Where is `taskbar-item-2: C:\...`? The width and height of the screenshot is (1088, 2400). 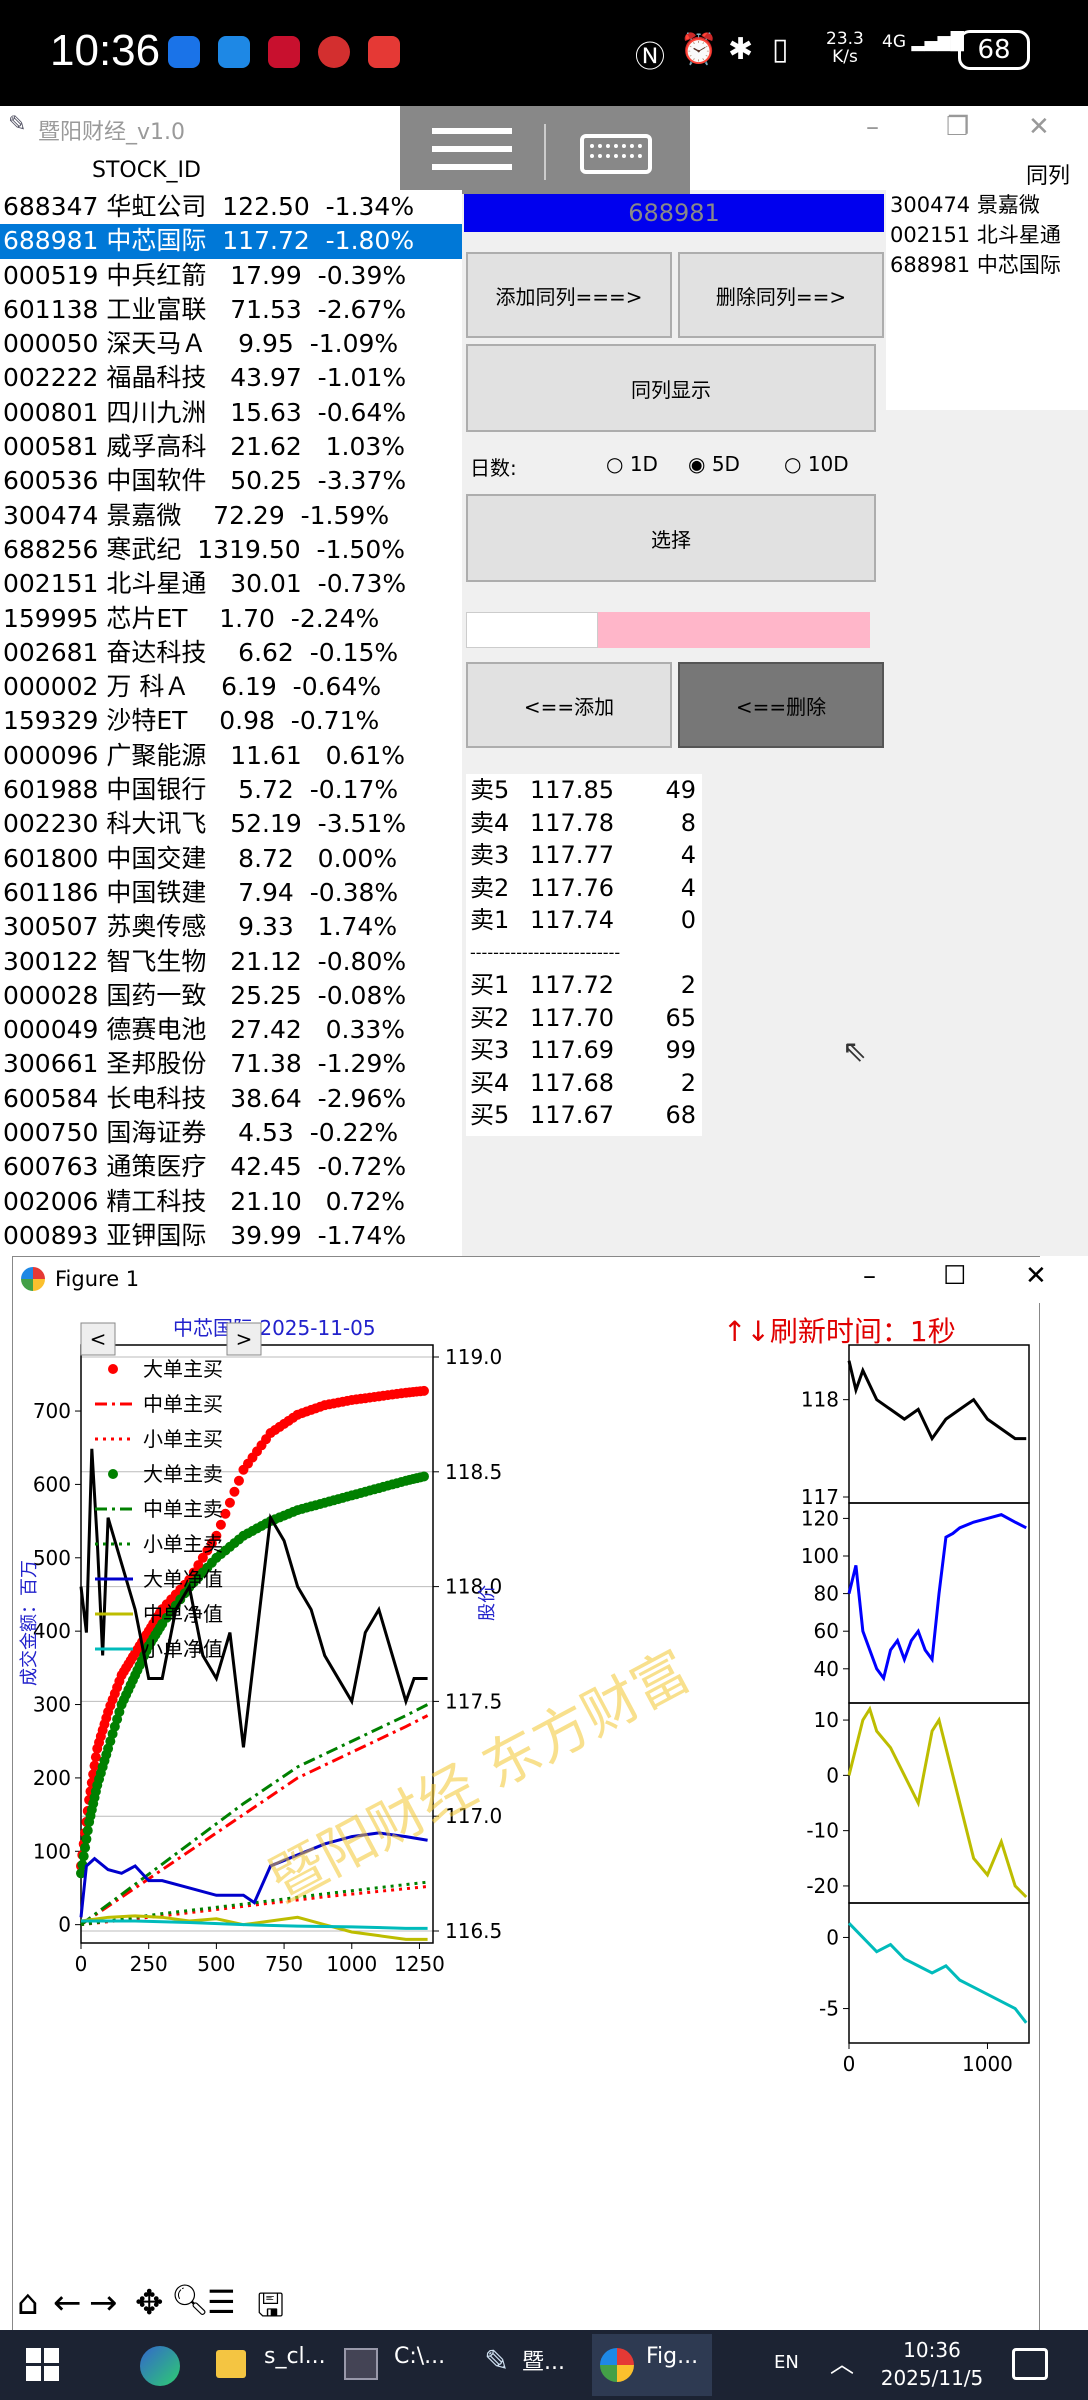
taskbar-item-2: C:\... is located at coordinates (419, 2356).